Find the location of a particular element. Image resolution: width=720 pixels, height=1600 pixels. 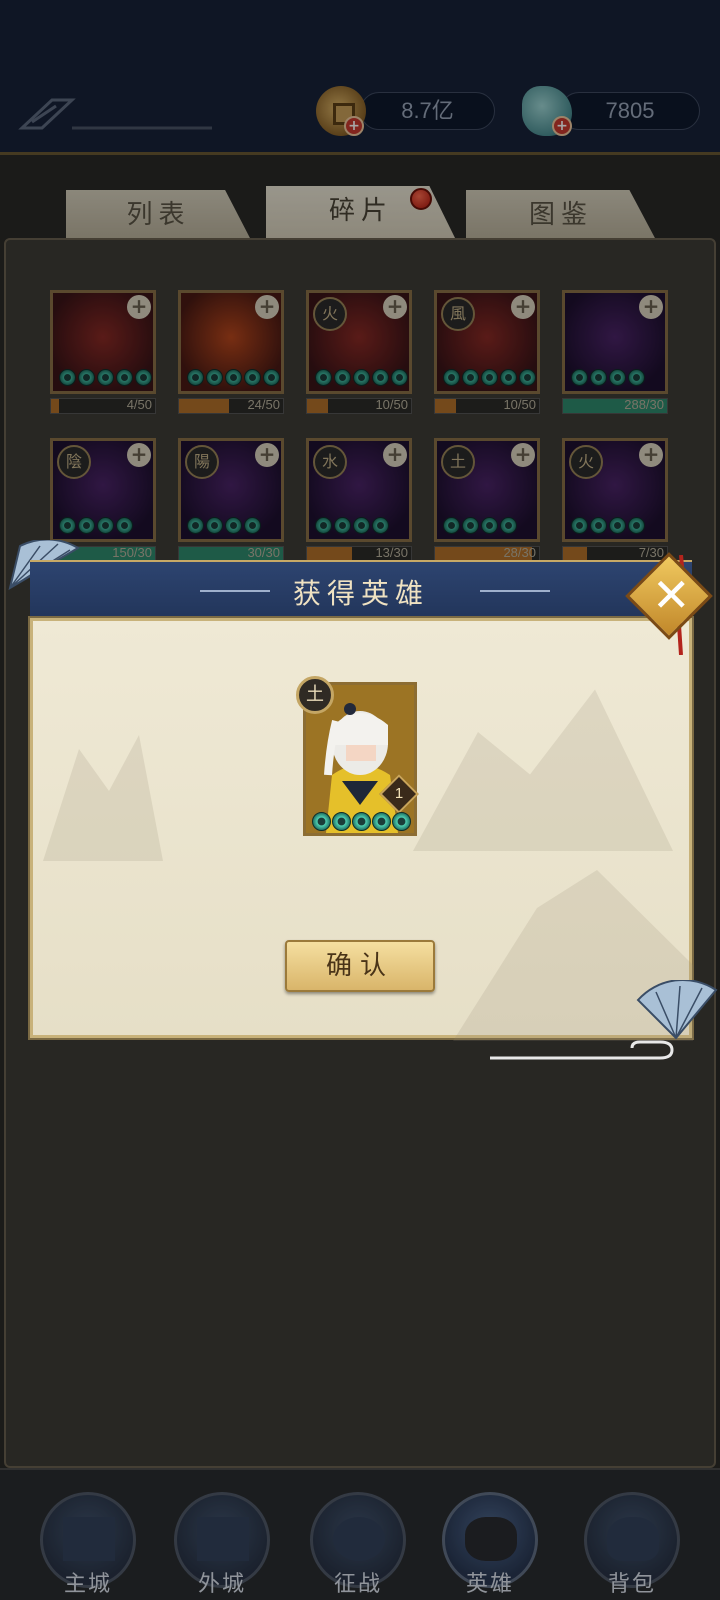

dialog-title: 获得英雄 is located at coordinates (360, 593).